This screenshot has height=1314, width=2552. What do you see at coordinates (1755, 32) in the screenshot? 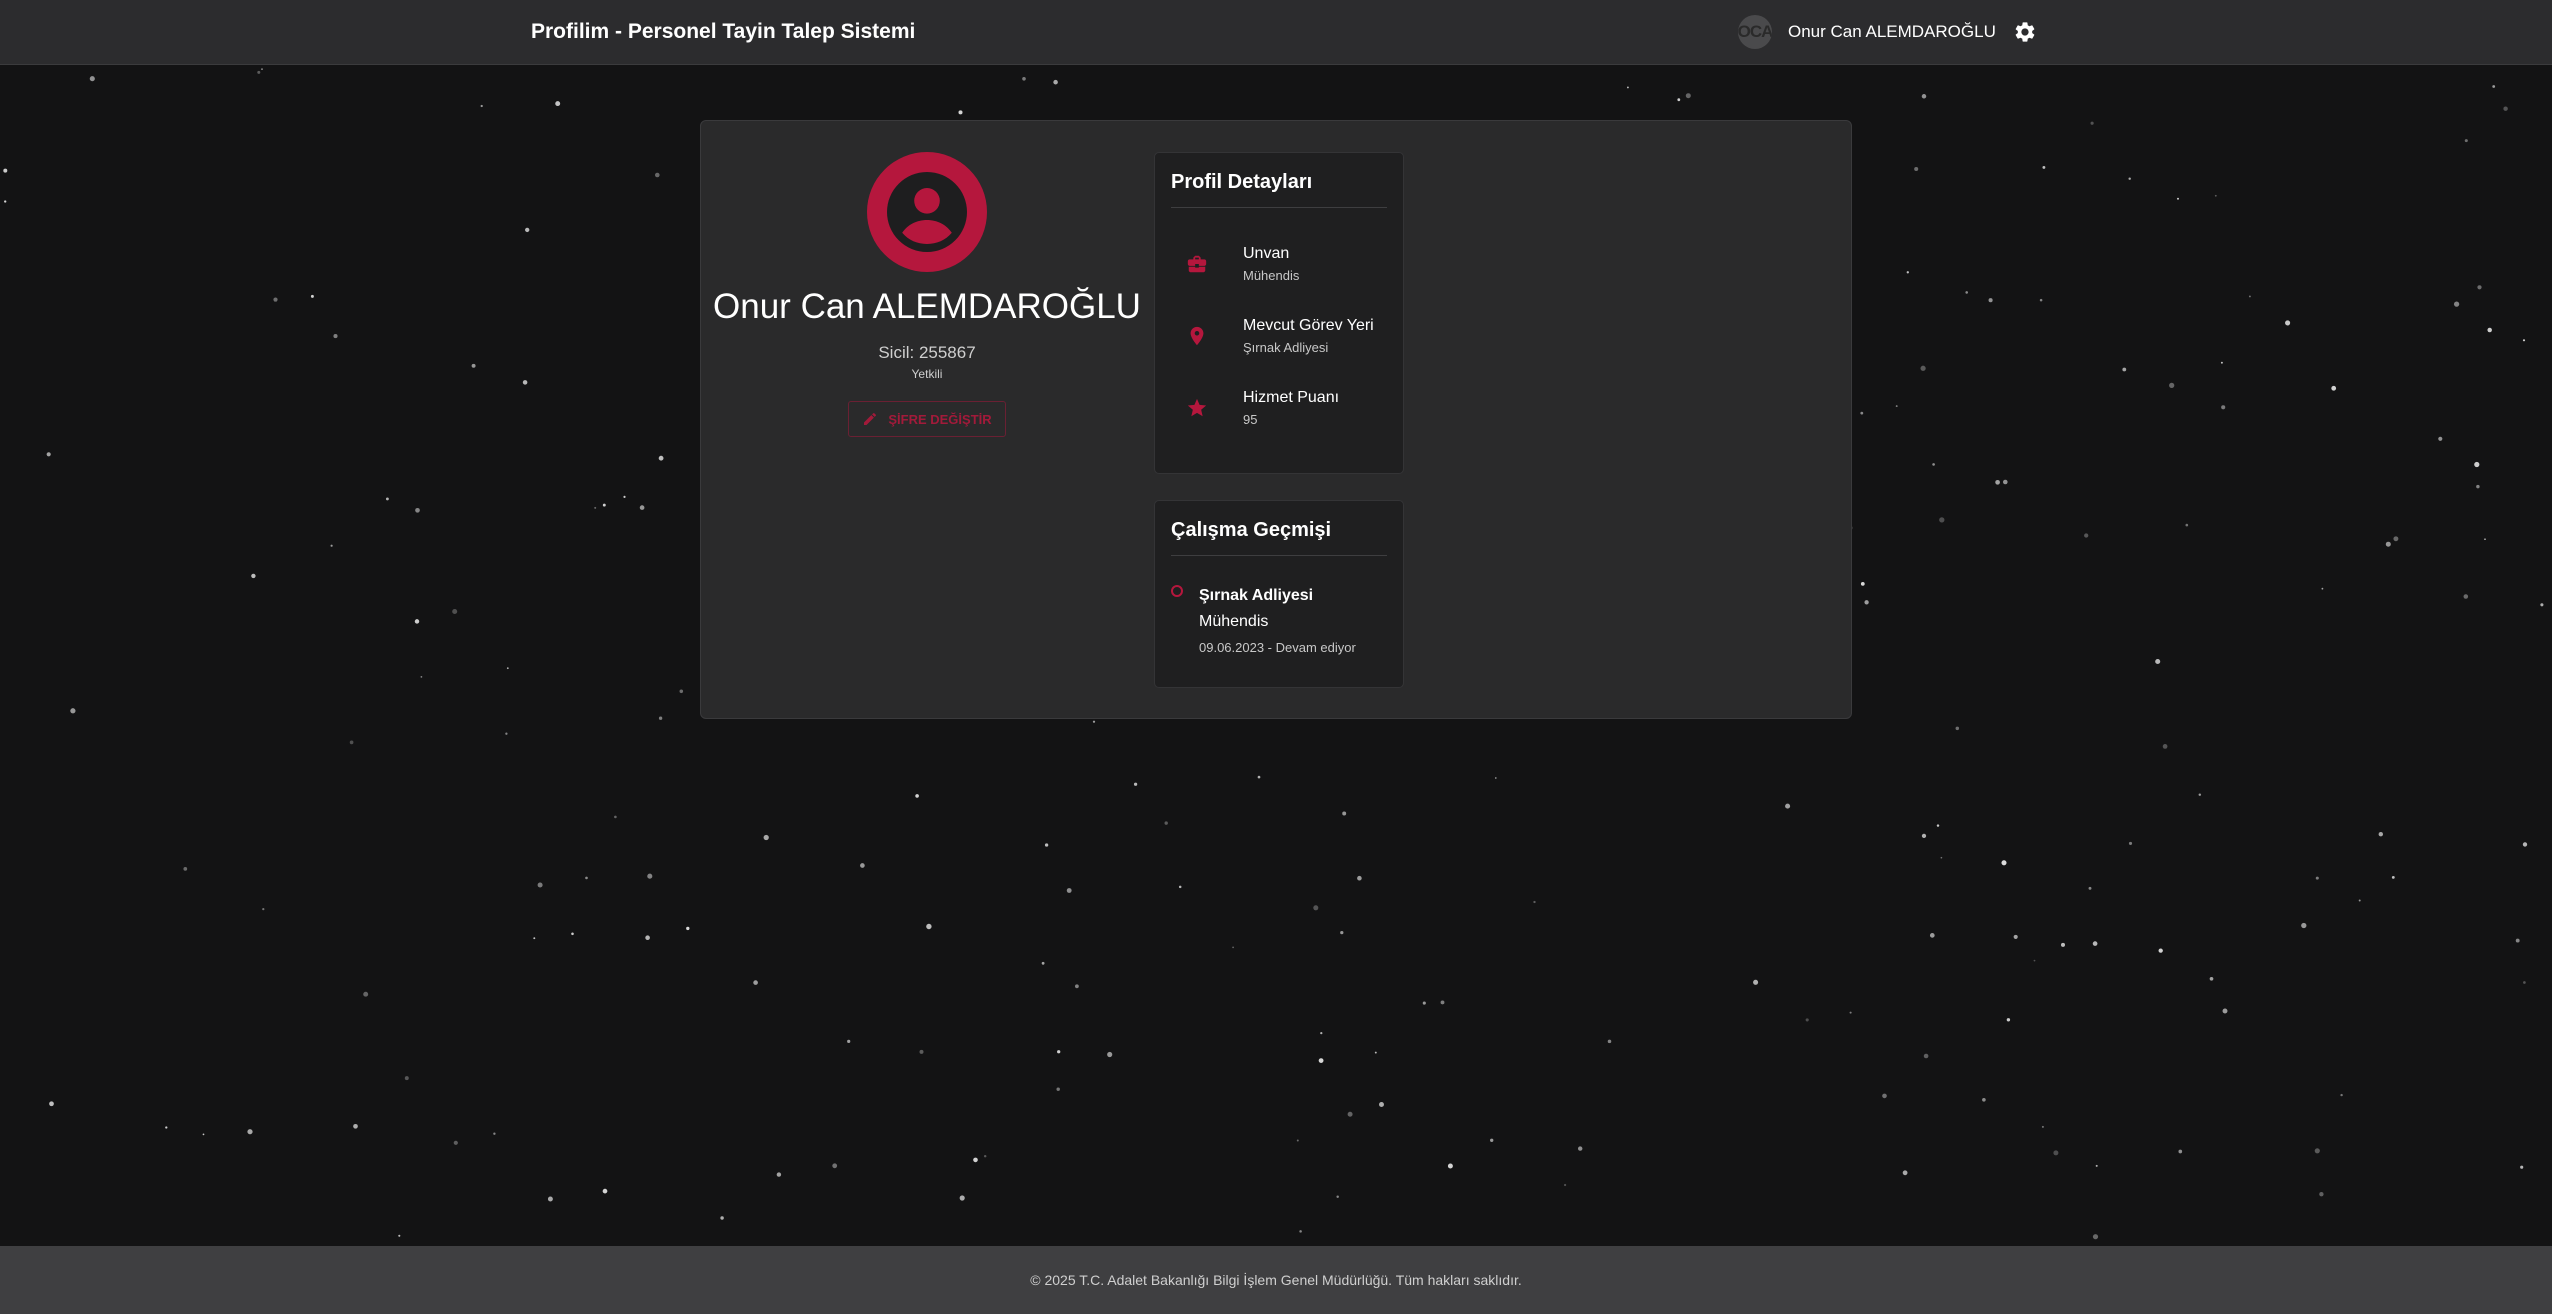
I see `avatar: OCA` at bounding box center [1755, 32].